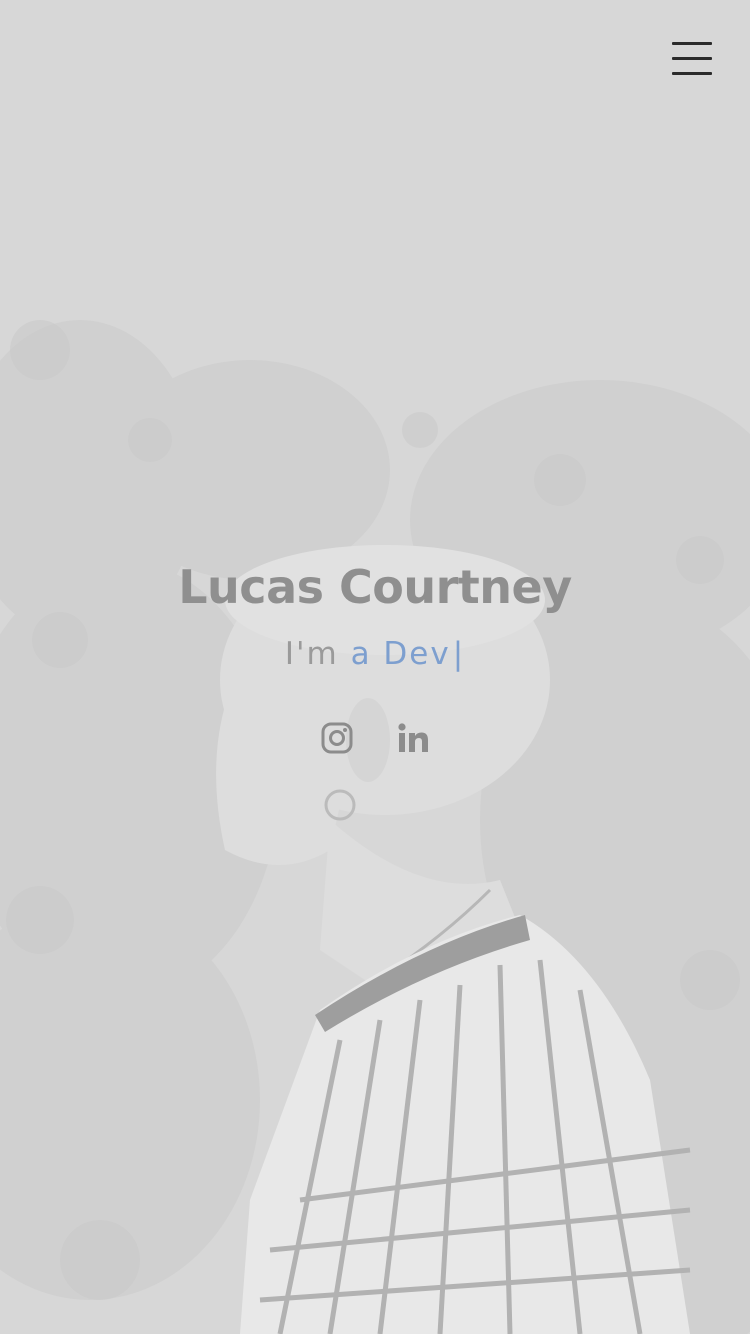 The image size is (750, 1334). I want to click on linkedin-icon, so click(413, 737).